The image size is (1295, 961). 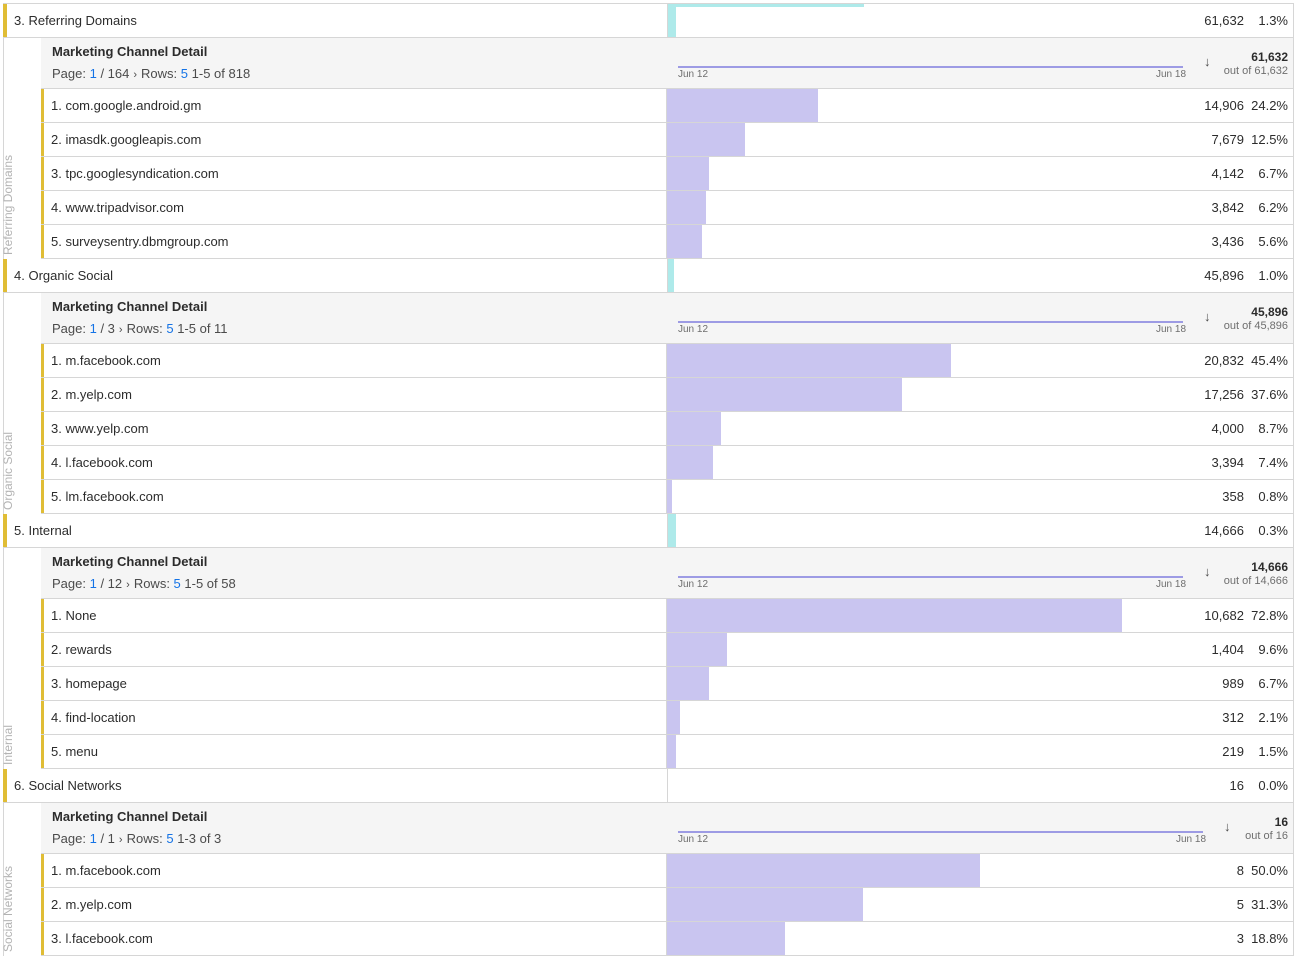 I want to click on breakdown-row-label: 3. www.yelp.com, so click(x=100, y=428).